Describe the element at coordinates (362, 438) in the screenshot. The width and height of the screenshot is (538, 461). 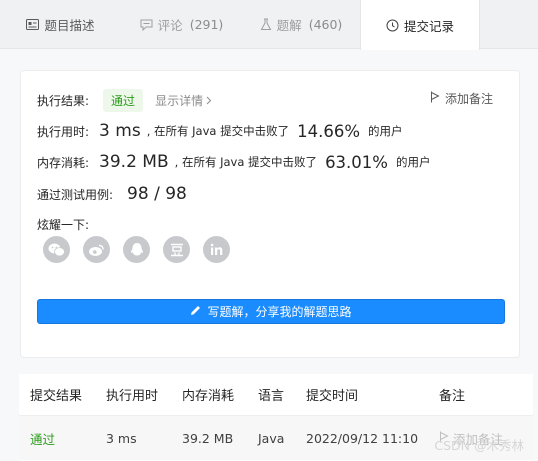
I see `row-time: 2022/09/12 11:10` at that location.